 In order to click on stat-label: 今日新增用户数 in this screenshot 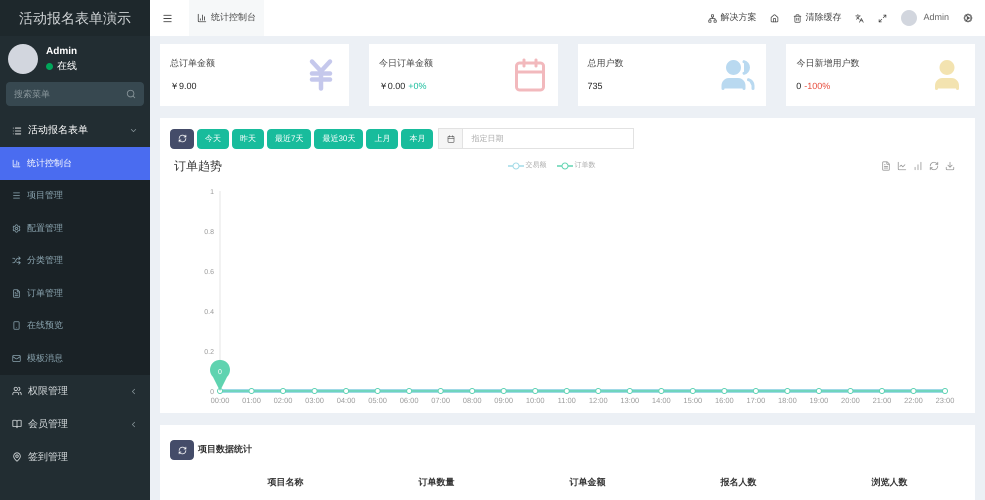, I will do `click(828, 63)`.